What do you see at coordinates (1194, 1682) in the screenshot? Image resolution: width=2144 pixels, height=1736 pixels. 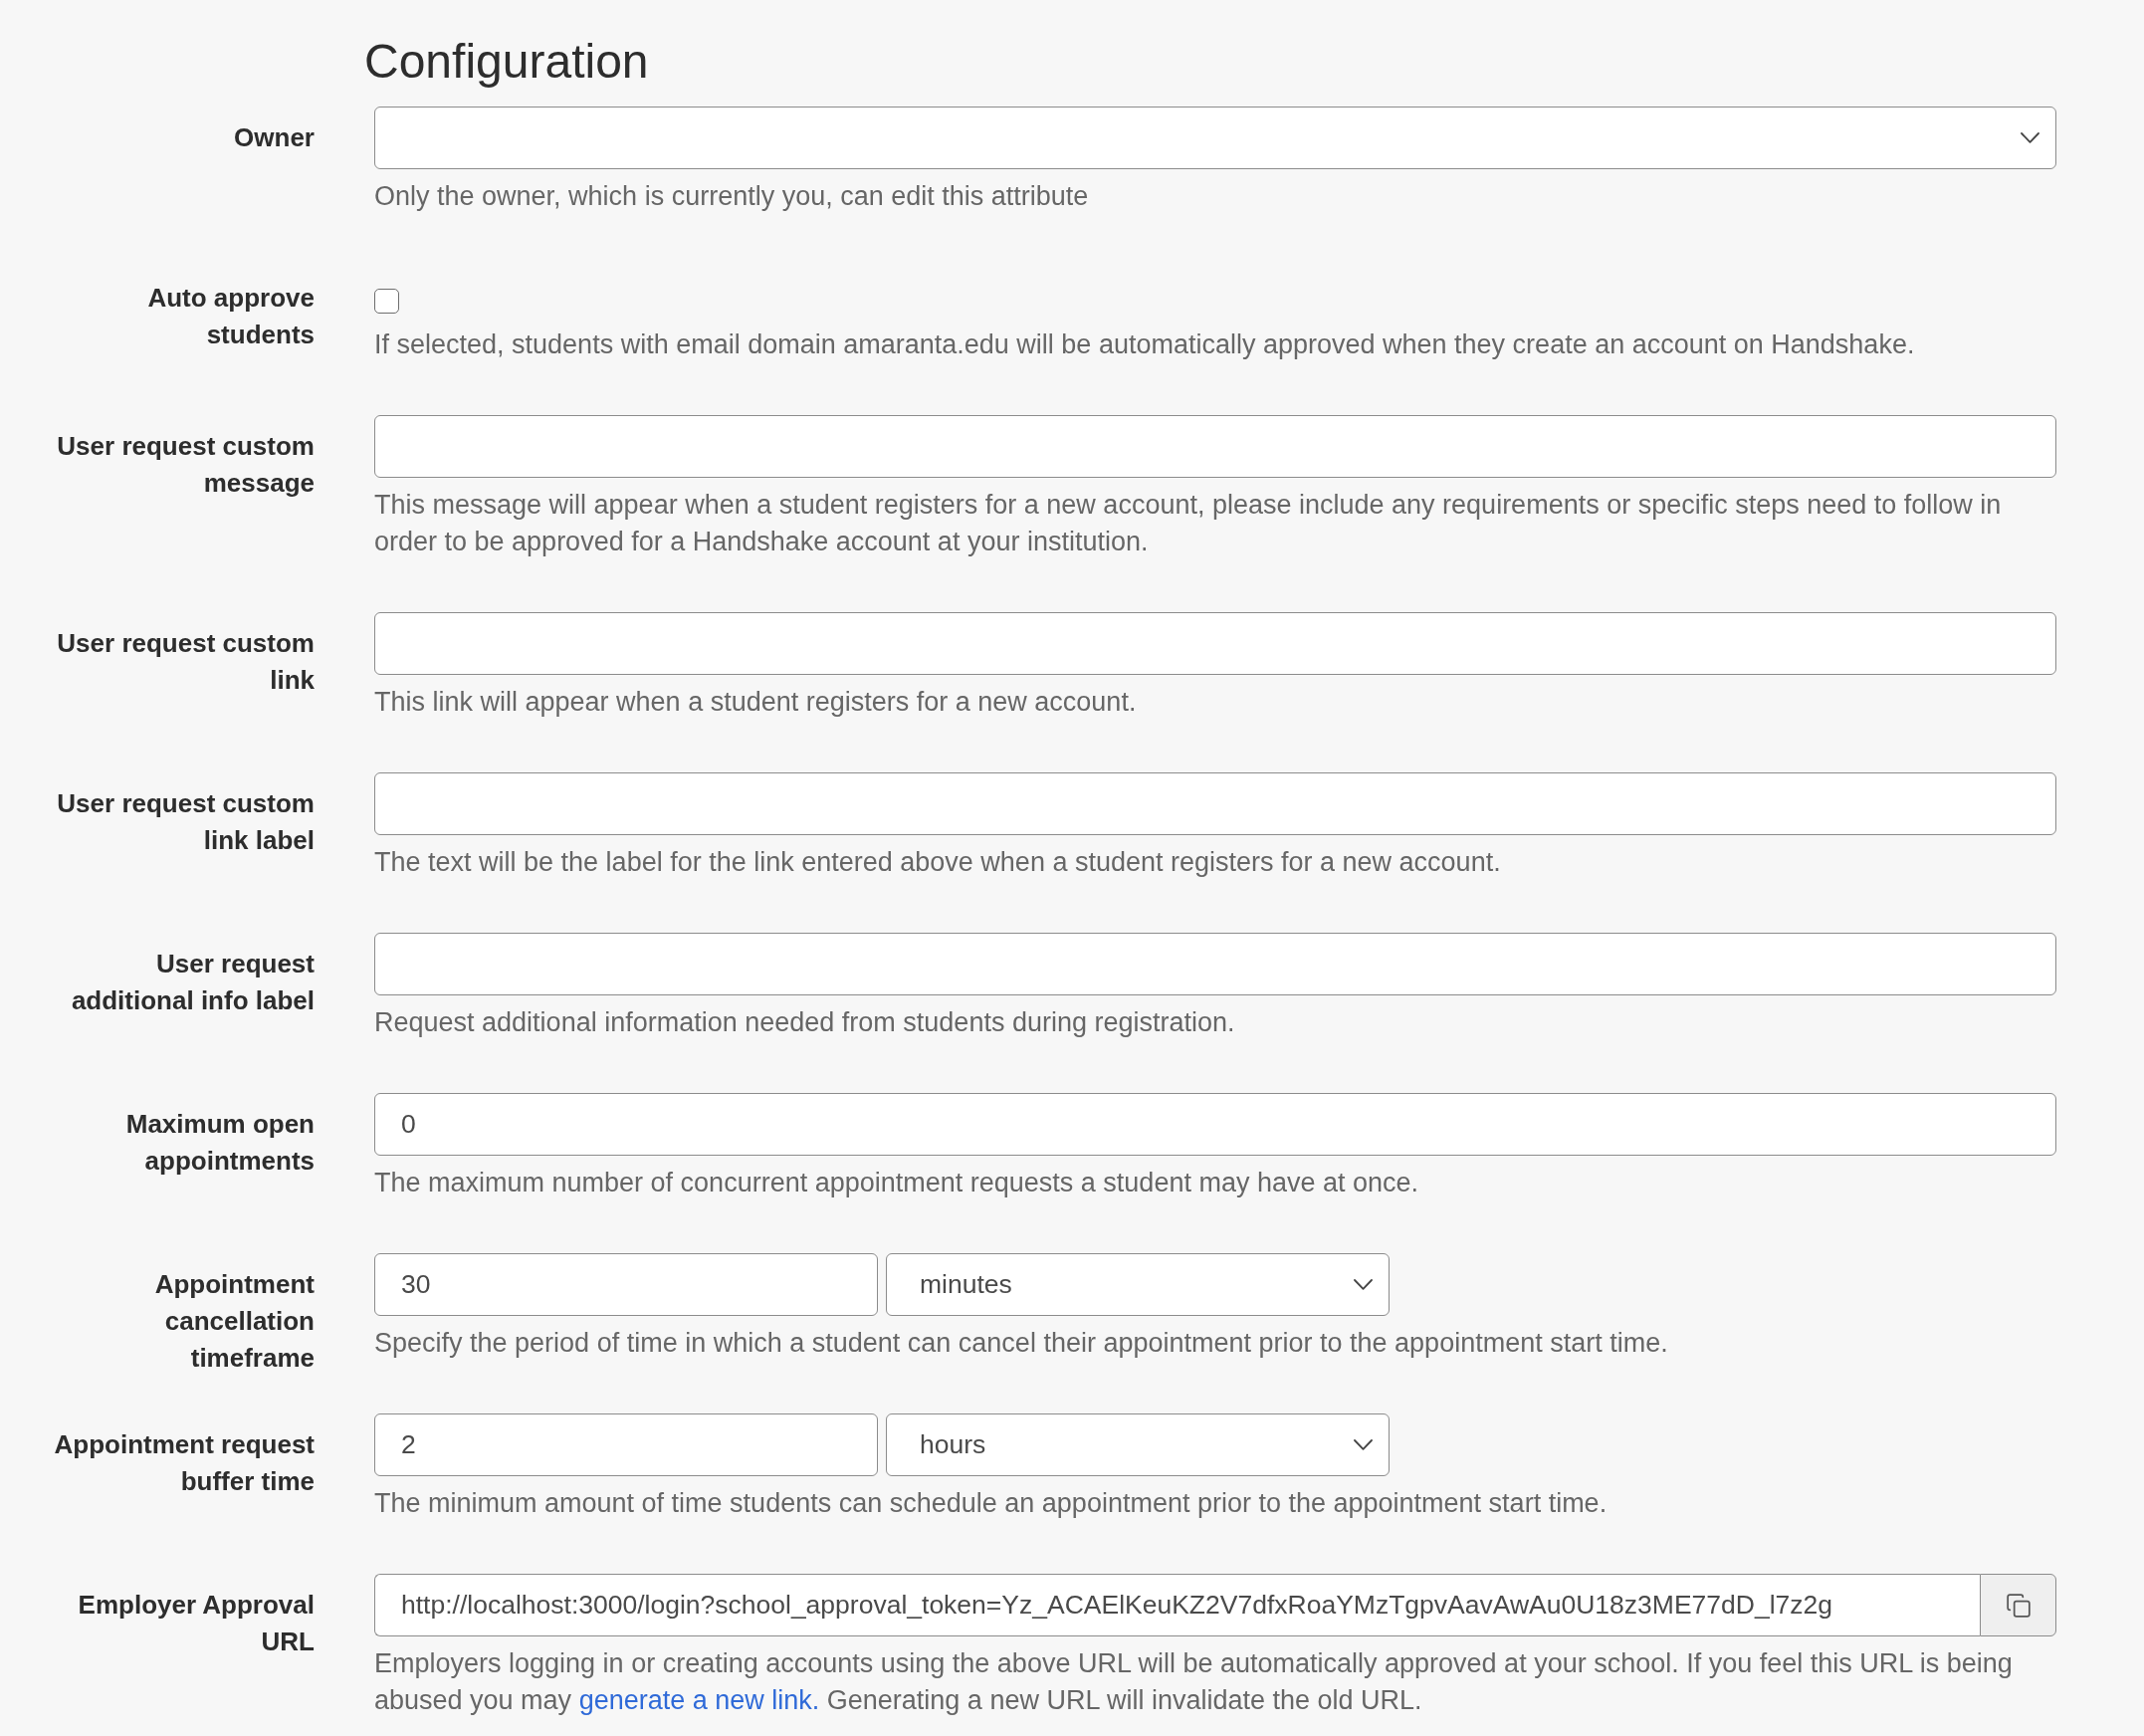 I see `help-text: Employers logging in or creating accounts using the above URL will be automatically approved at your school. If you feel this URL is being abused you may generate a new link. Generating a new URL will invalidate the old URL.` at bounding box center [1194, 1682].